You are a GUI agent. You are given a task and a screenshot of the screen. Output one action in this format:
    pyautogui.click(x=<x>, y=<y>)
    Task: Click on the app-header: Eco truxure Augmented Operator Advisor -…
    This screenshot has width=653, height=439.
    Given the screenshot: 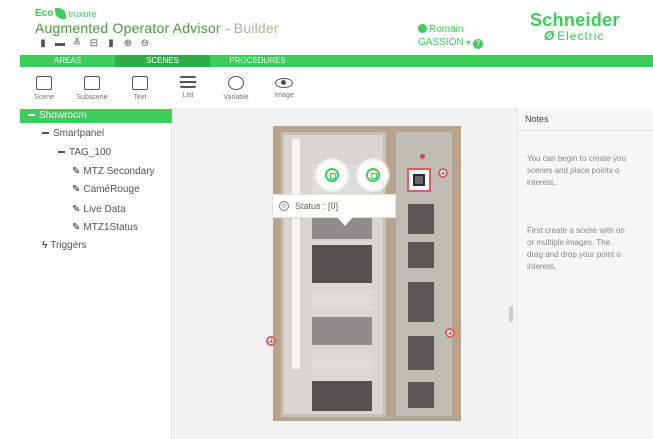 What is the action you would take?
    pyautogui.click(x=326, y=27)
    